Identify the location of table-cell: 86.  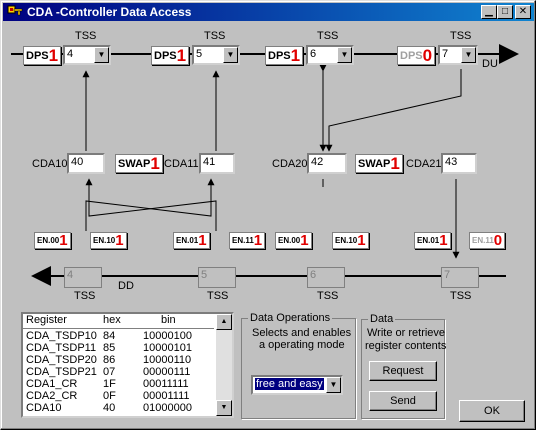
(109, 360).